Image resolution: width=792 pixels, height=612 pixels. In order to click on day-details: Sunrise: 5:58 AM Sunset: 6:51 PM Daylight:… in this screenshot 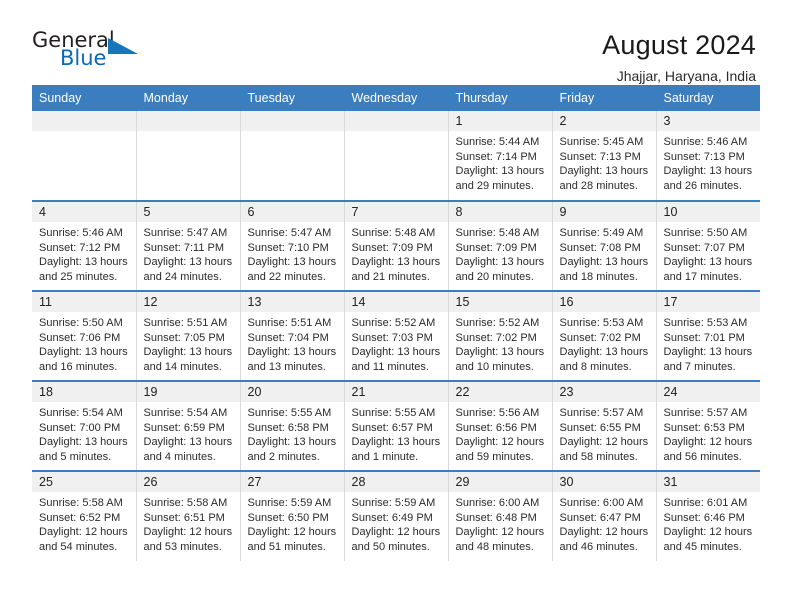, I will do `click(188, 523)`.